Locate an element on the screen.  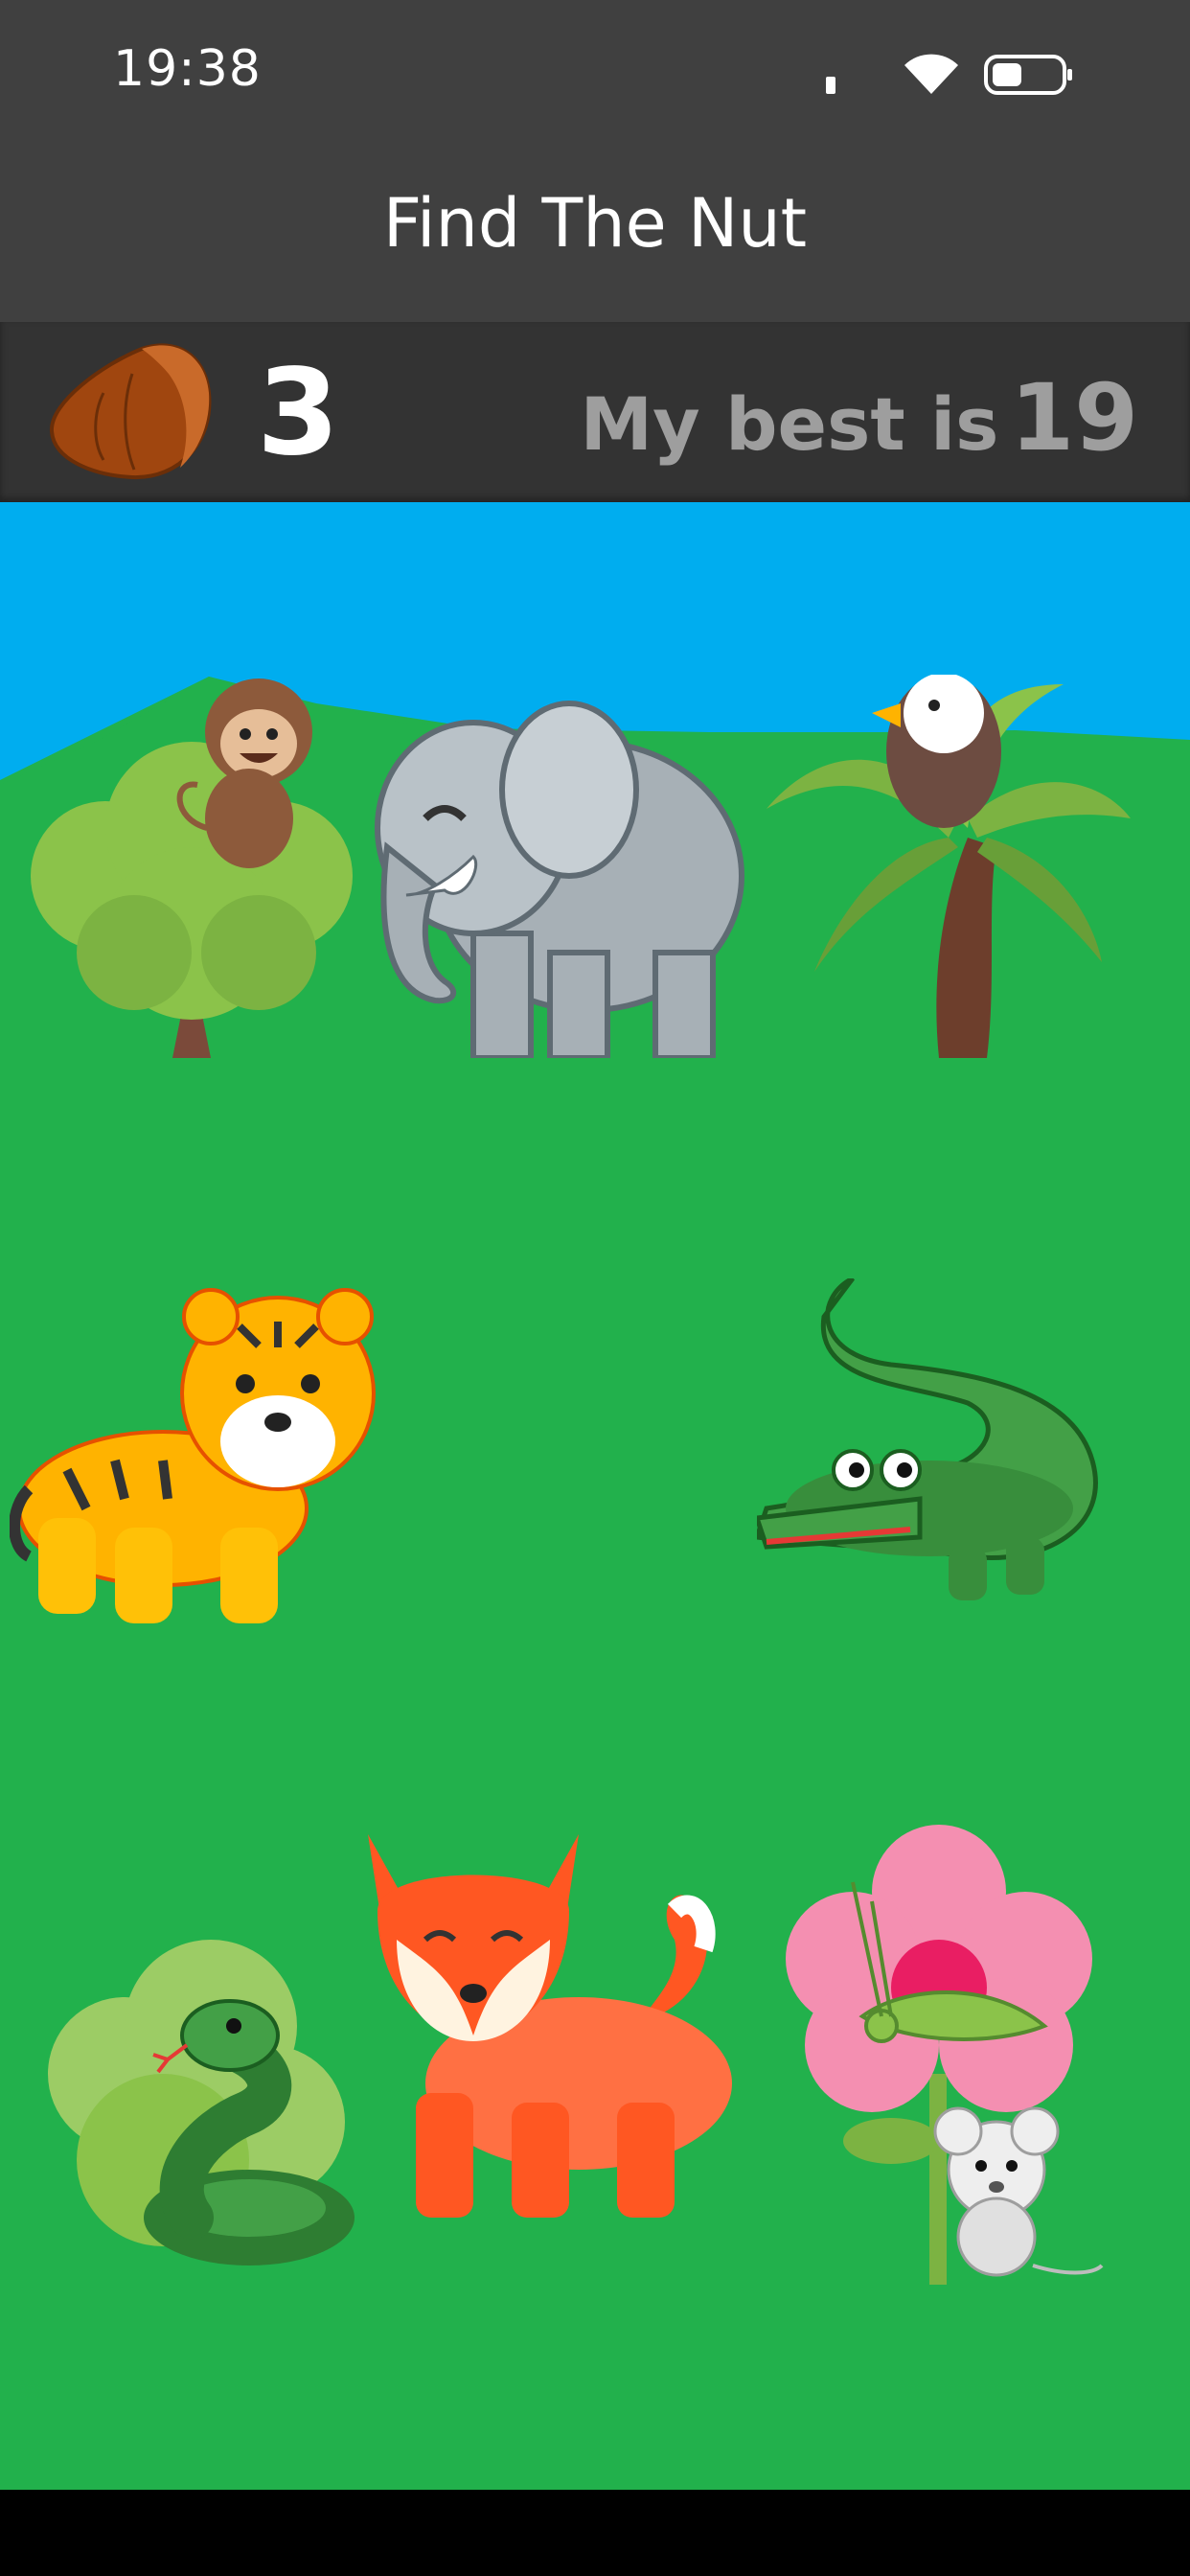
snake-in-bush-icon is located at coordinates (202, 2103).